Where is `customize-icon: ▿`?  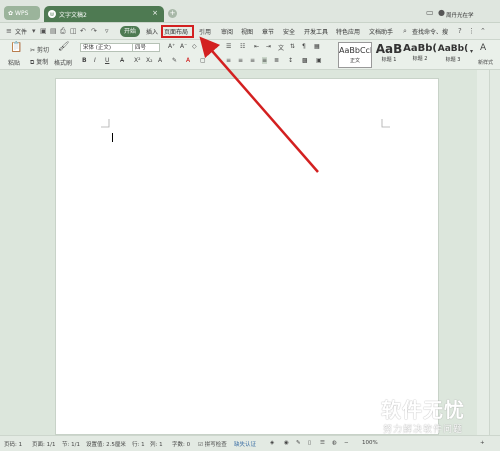 customize-icon: ▿ is located at coordinates (107, 31).